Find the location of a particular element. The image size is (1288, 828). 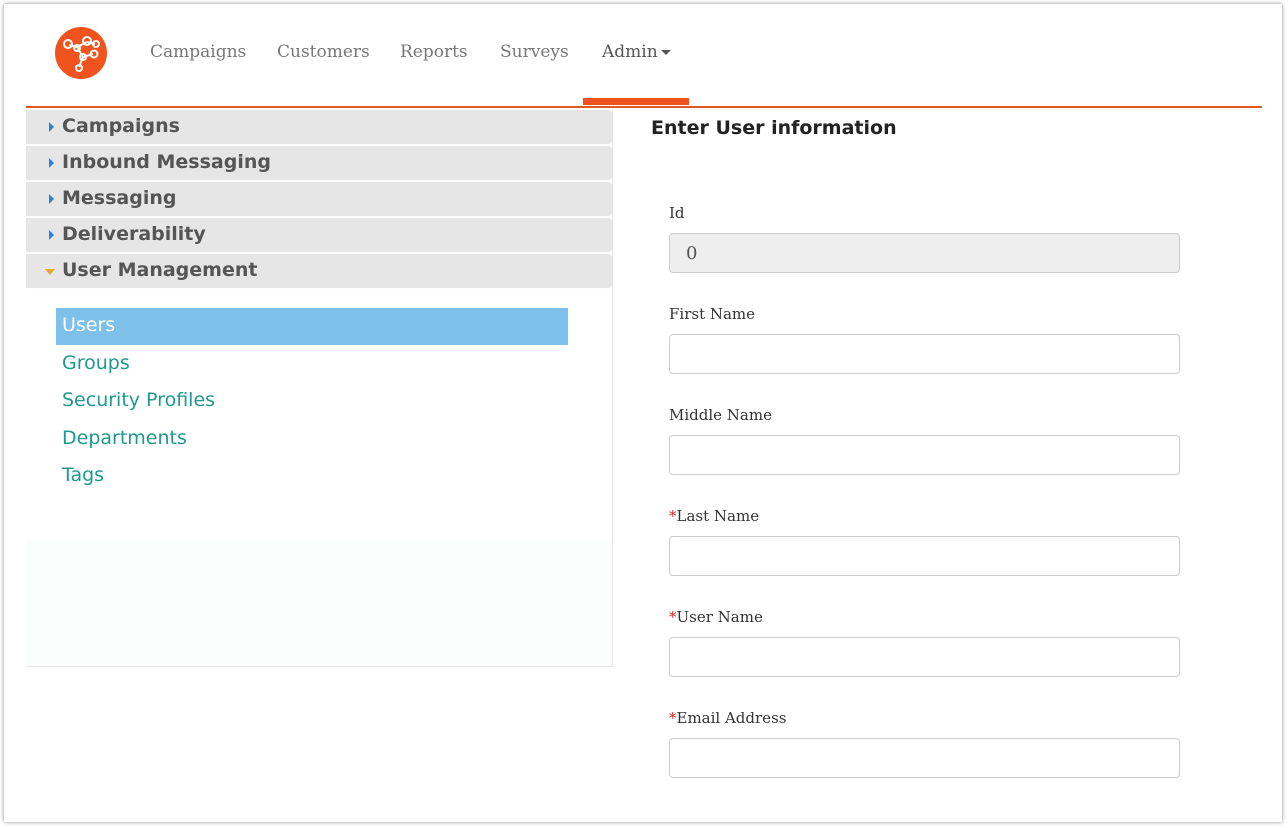

first-name-field is located at coordinates (924, 354).